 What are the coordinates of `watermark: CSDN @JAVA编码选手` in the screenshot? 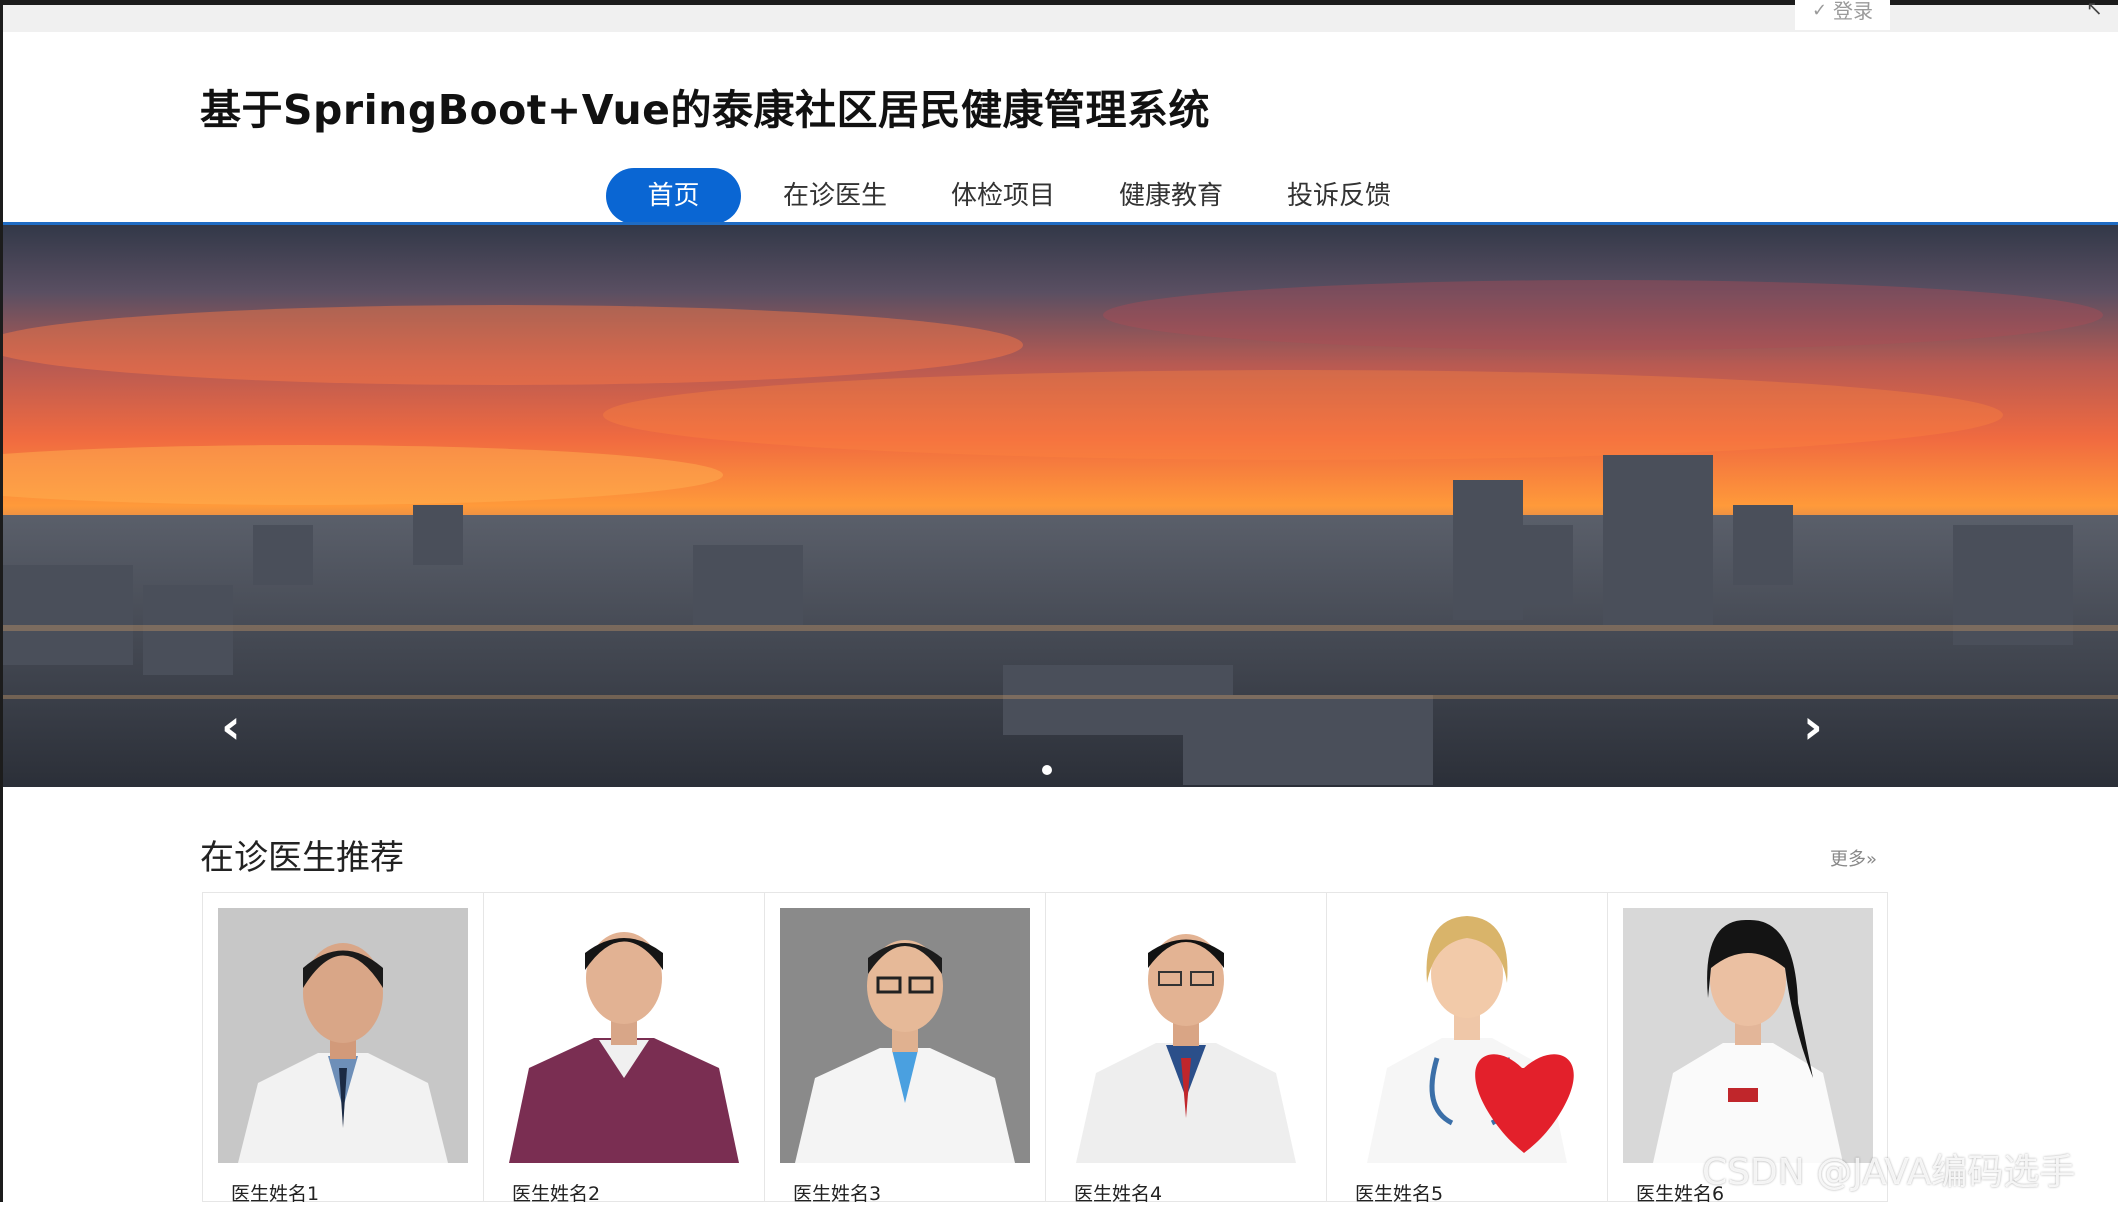 It's located at (1889, 1172).